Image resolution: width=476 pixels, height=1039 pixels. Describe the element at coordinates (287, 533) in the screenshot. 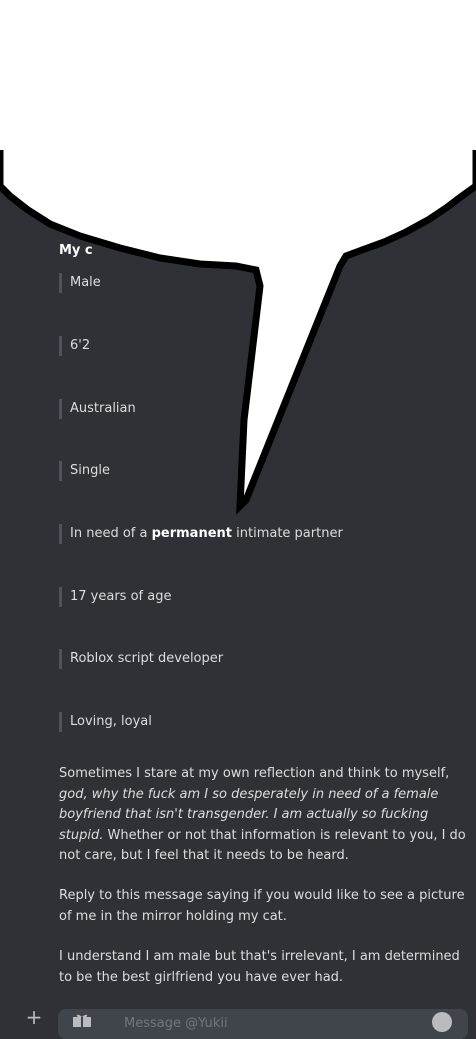

I see `partner-text-after: intimate partner` at that location.